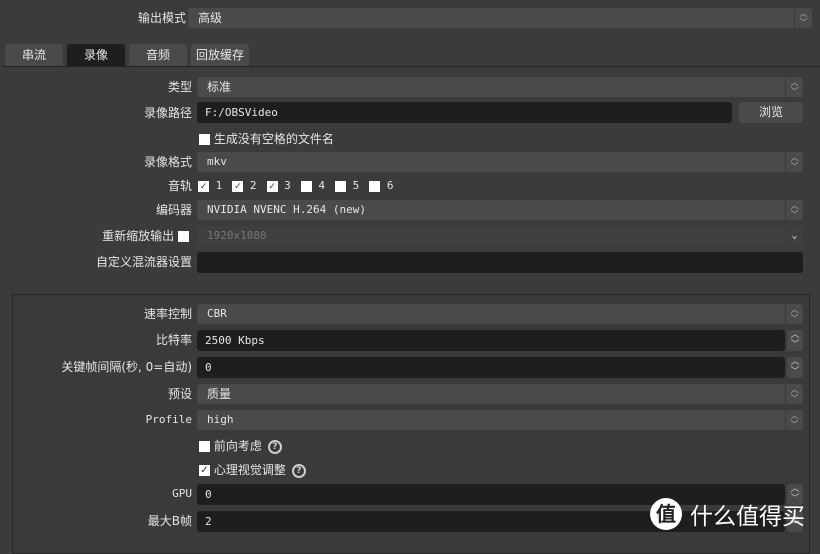 This screenshot has width=820, height=554. I want to click on keyframe-label: 关键帧间隔(秒, 0=自动), so click(126, 367).